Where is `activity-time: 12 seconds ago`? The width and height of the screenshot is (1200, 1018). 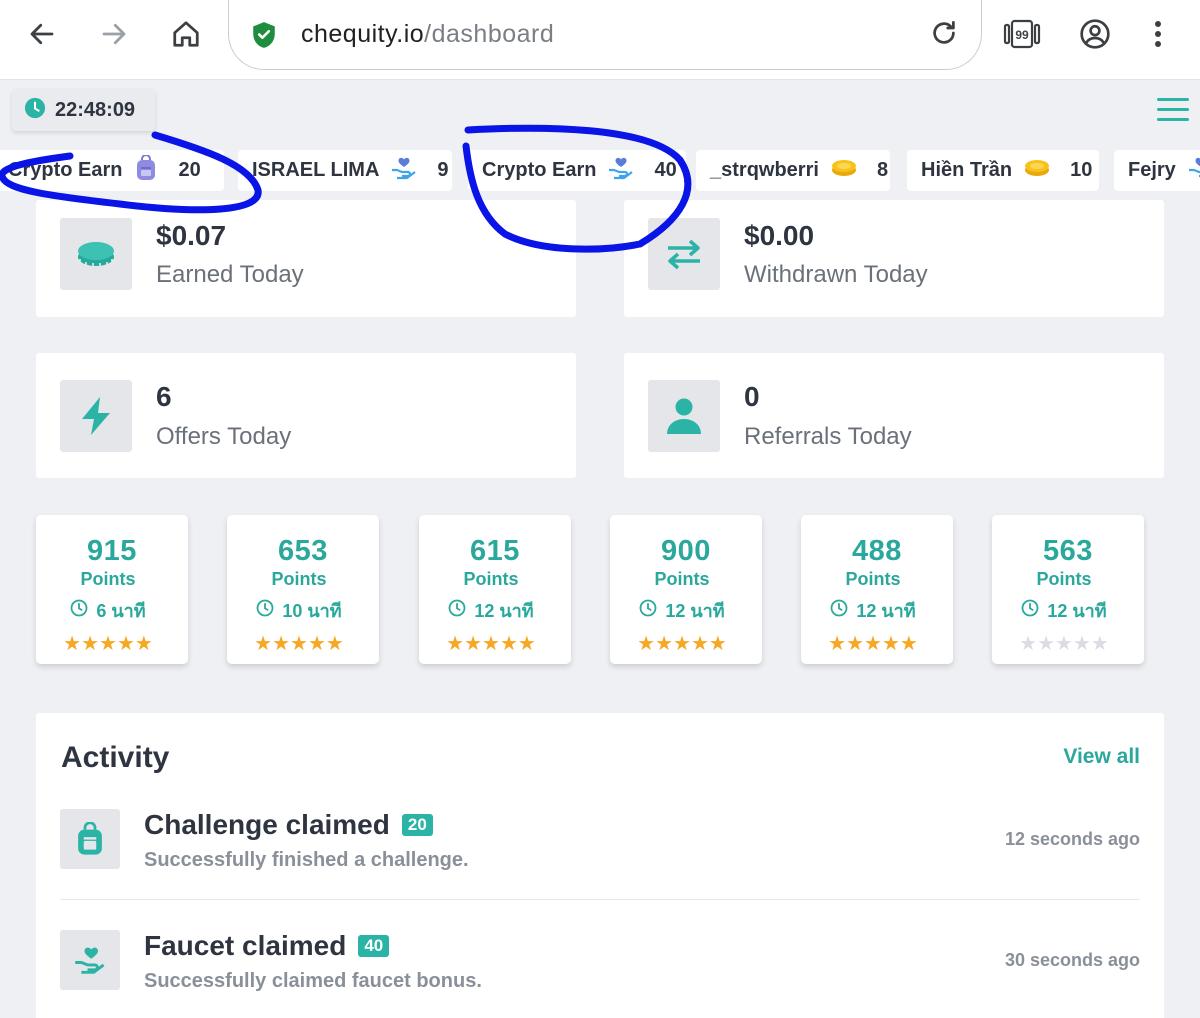 activity-time: 12 seconds ago is located at coordinates (1072, 839).